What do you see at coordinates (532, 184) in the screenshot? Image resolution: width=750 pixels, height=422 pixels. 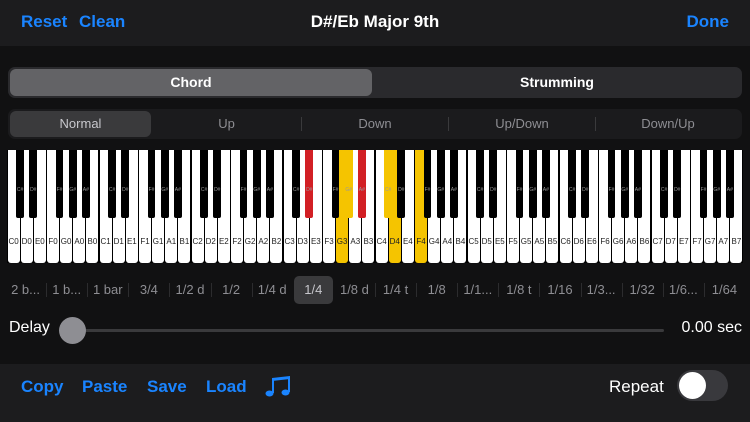 I see `piano-key-g-sharp5: G#` at bounding box center [532, 184].